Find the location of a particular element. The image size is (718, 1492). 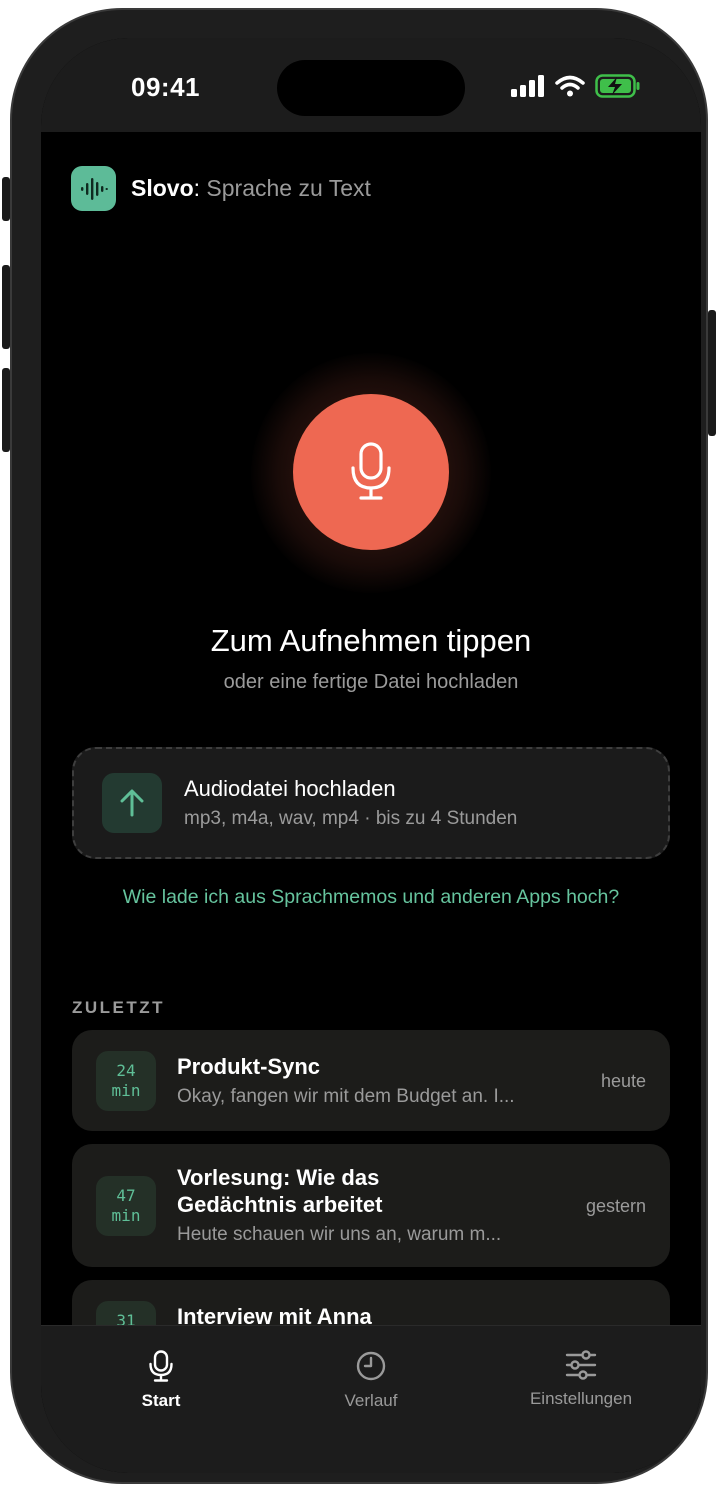

app-title: Slovo: Sprache zu Text is located at coordinates (251, 188).